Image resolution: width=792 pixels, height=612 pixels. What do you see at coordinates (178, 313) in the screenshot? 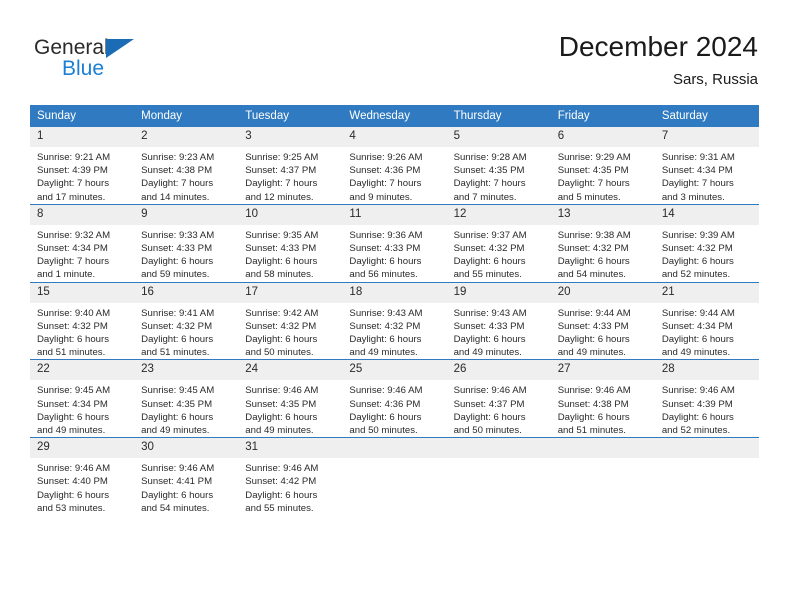
I see `sunrise-text: Sunrise: 9:41 AM` at bounding box center [178, 313].